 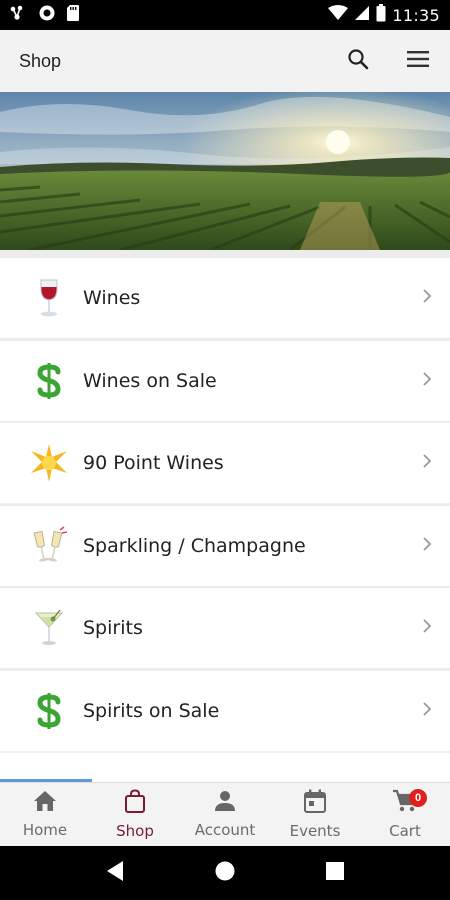 I want to click on wifi-icon, so click(x=338, y=15).